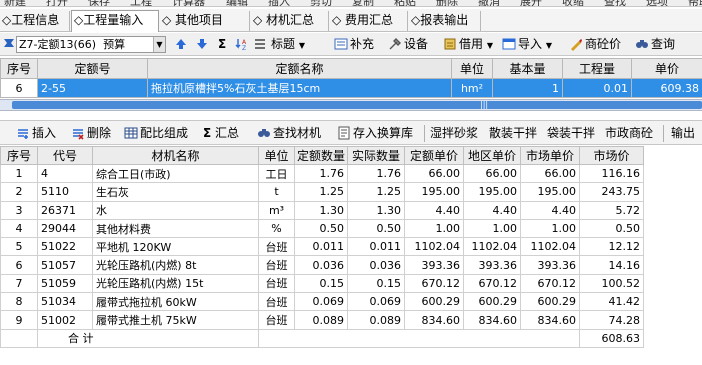  I want to click on cell-seq: 8, so click(19, 302).